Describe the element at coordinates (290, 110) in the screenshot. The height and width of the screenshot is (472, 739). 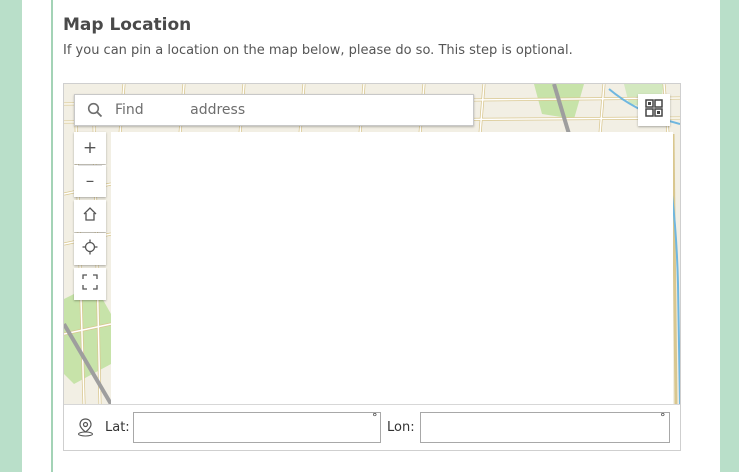
I see `address-search-input` at that location.